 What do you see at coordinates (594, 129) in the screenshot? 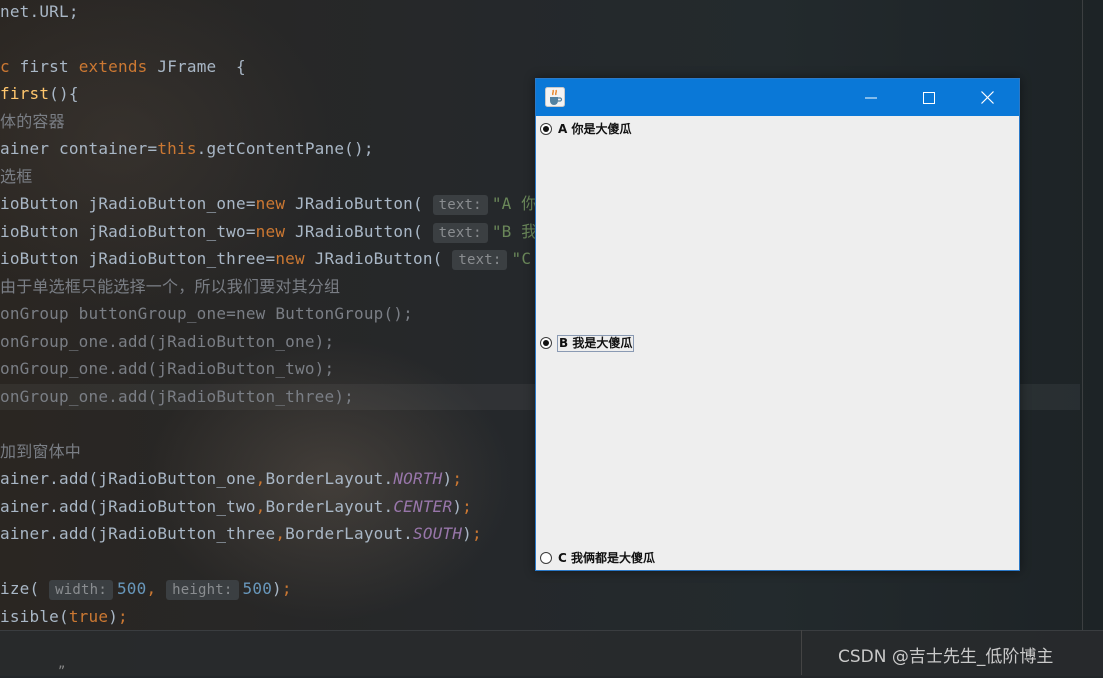
I see `radio-label: A 你是大傻瓜` at bounding box center [594, 129].